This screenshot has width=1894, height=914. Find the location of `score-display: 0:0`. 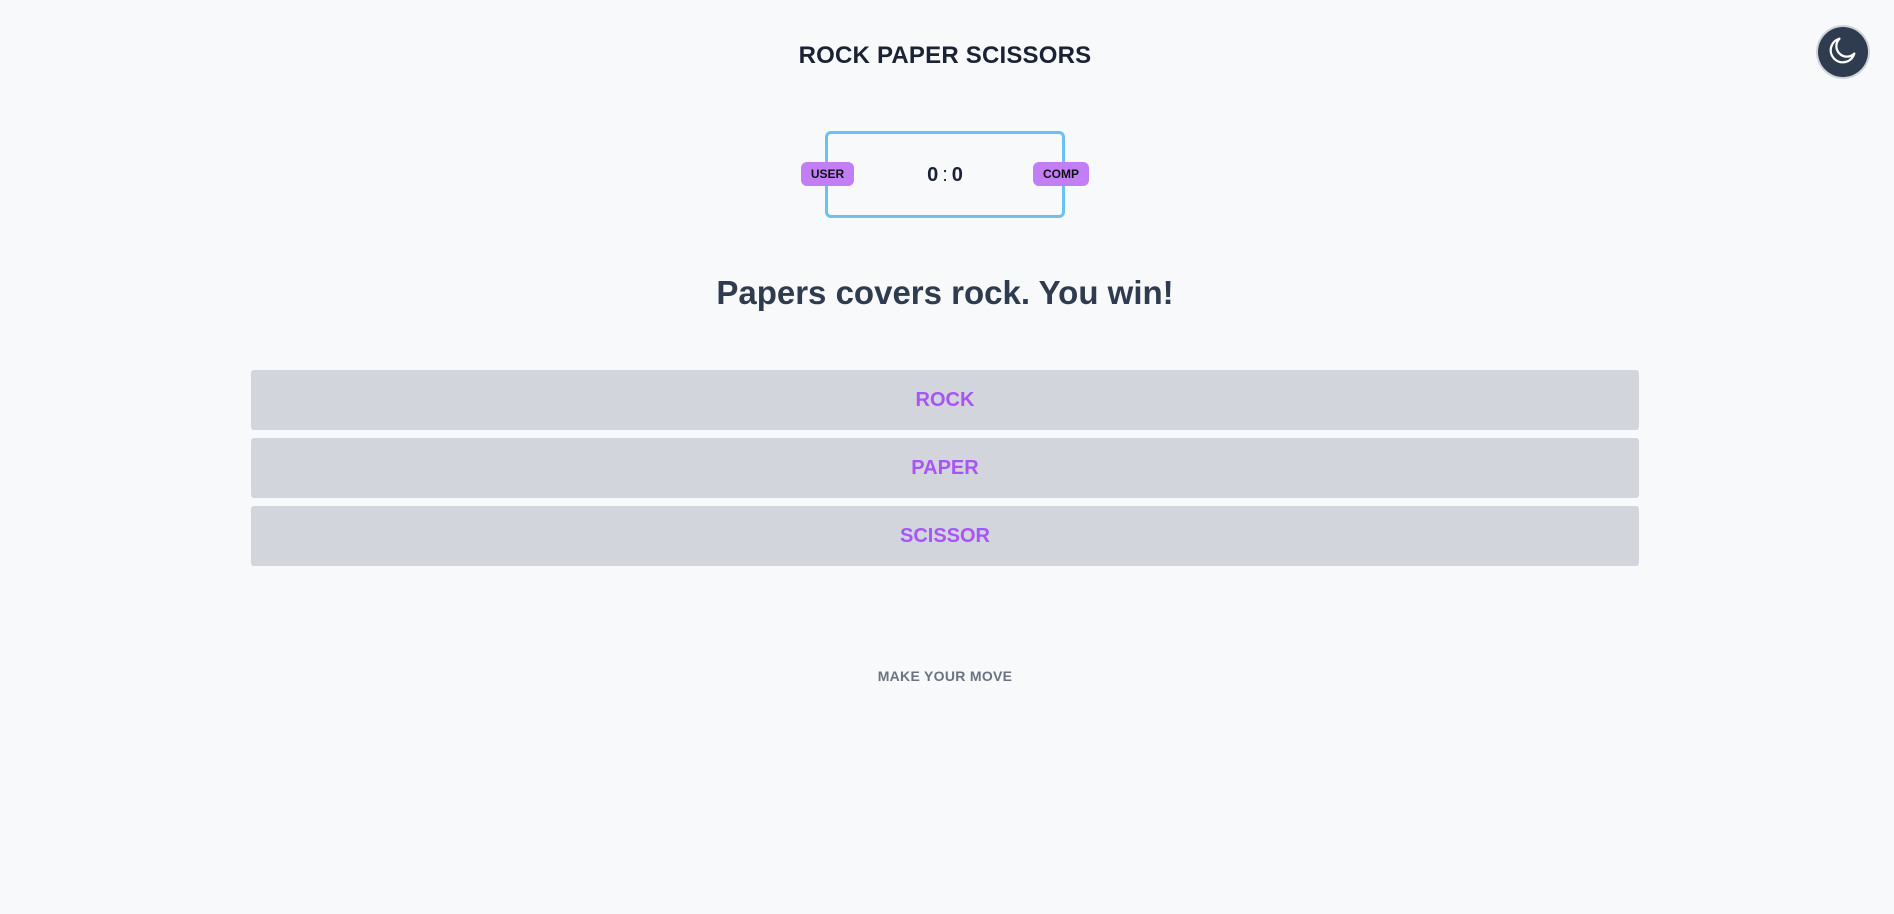

score-display: 0:0 is located at coordinates (945, 175).